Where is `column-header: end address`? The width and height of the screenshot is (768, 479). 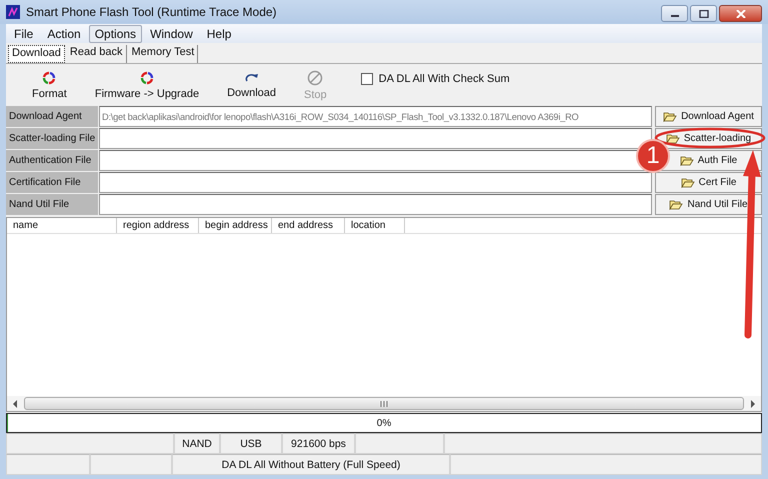 column-header: end address is located at coordinates (308, 225).